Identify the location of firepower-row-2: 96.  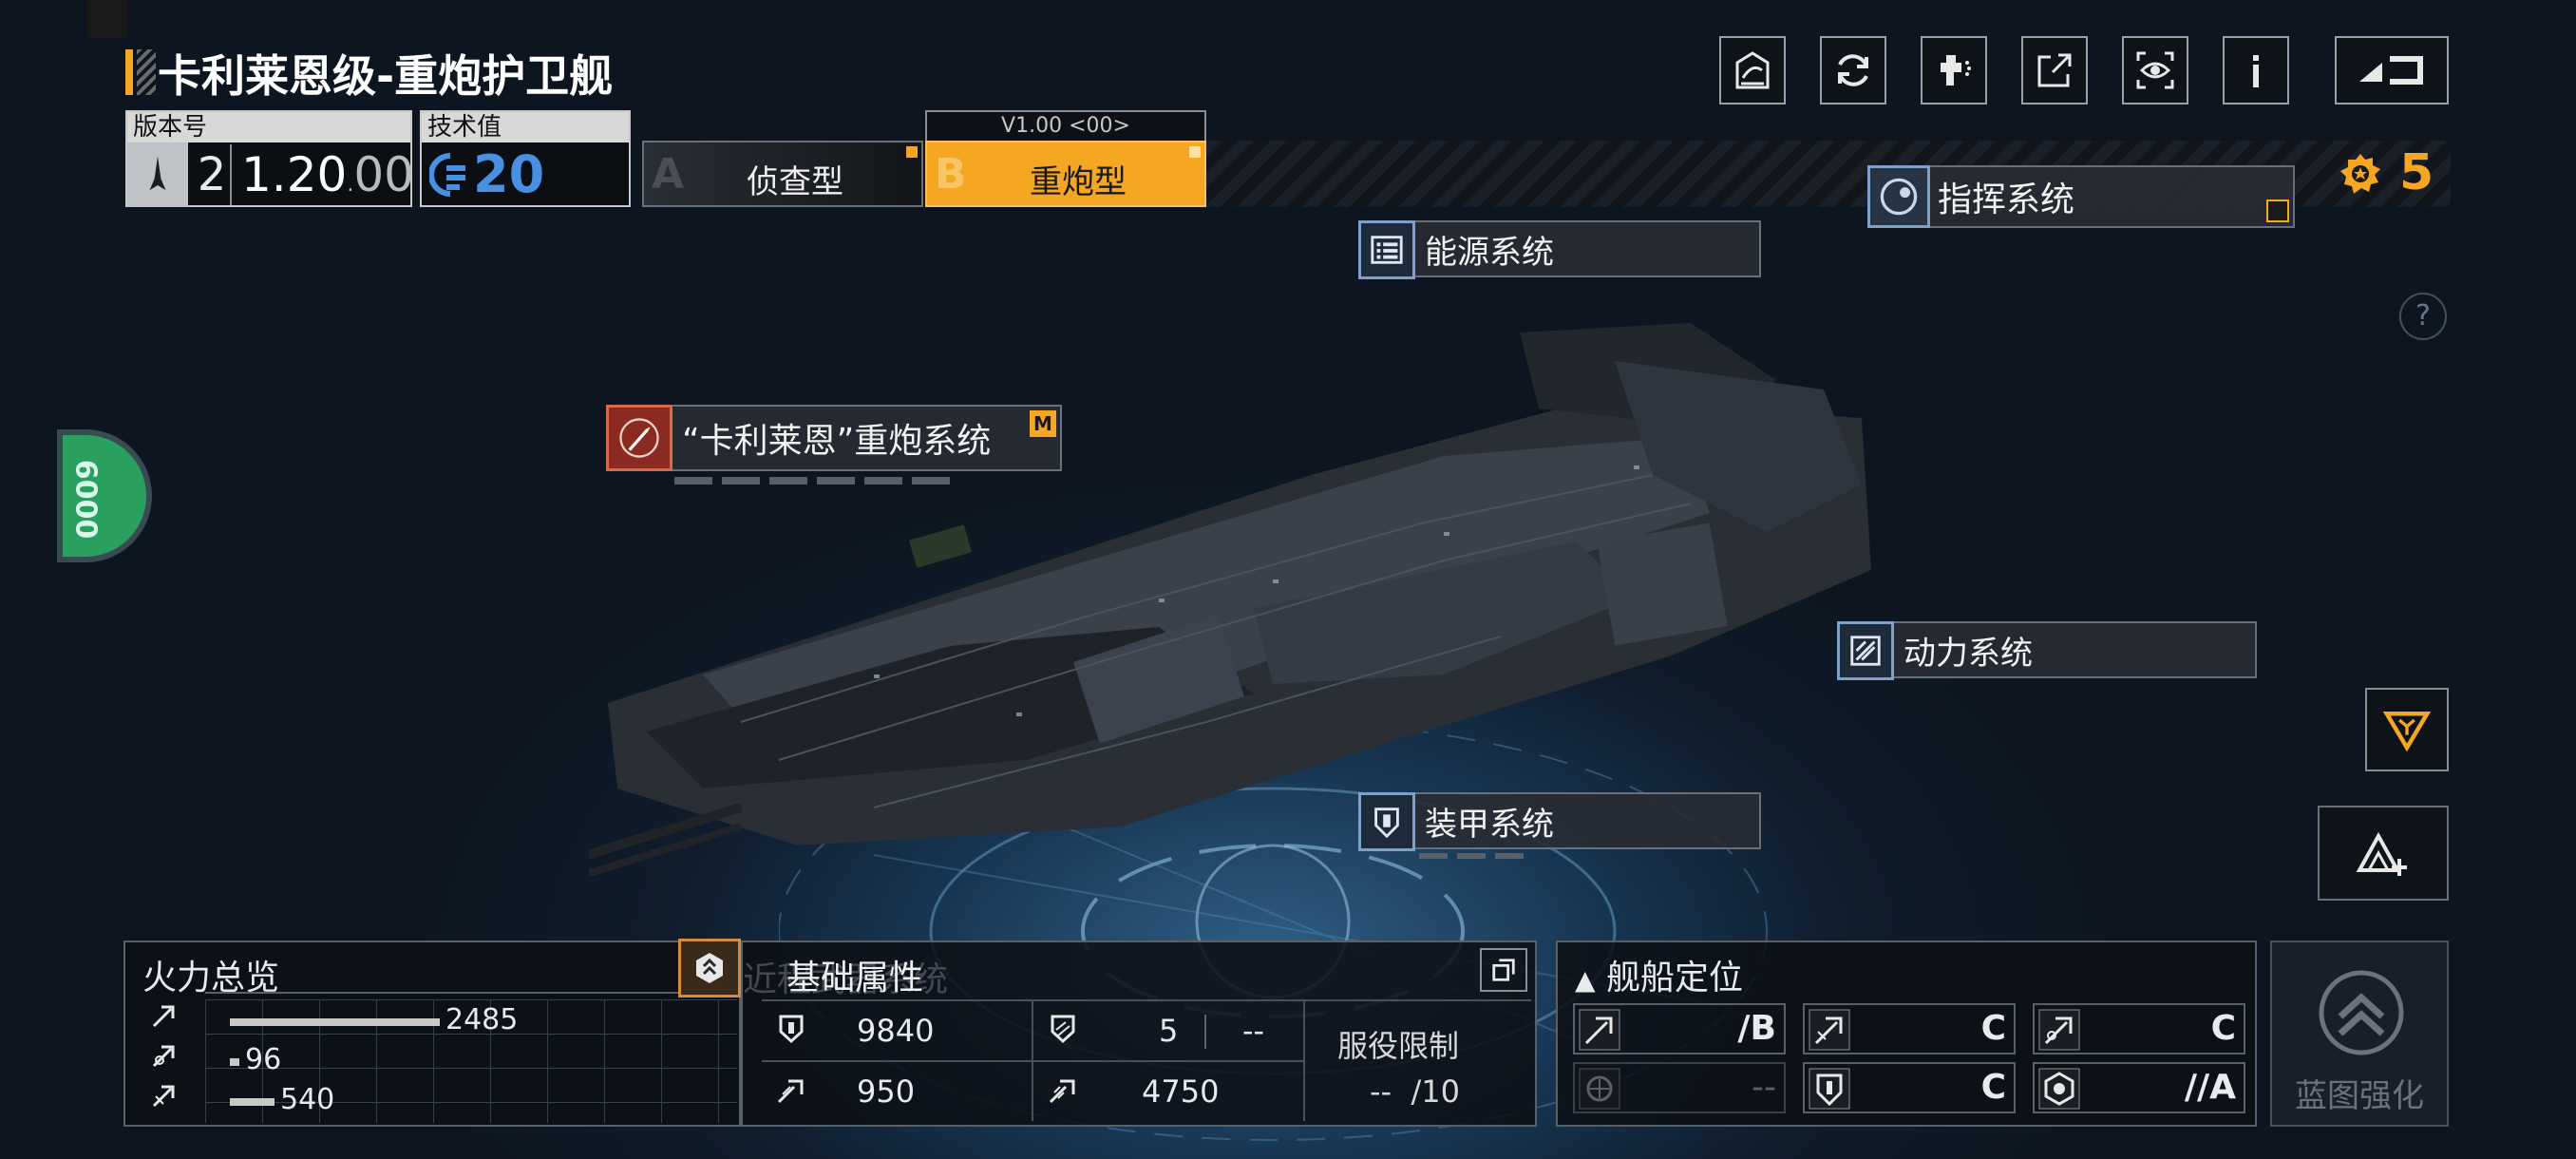
(439, 1060).